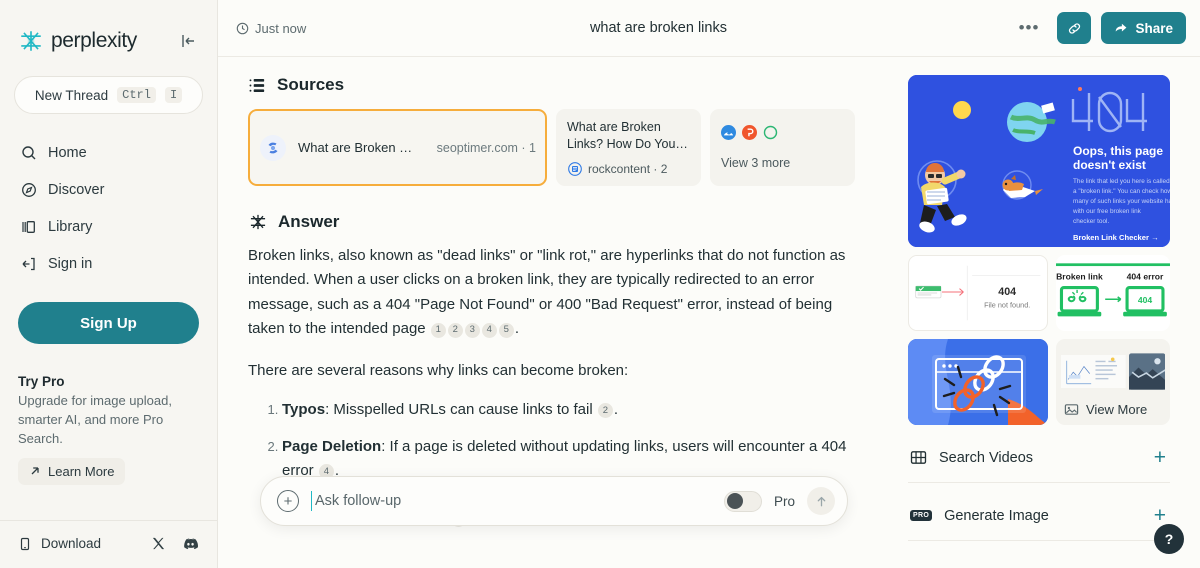  Describe the element at coordinates (1093, 371) in the screenshot. I see `preview-diagram-thumb` at that location.